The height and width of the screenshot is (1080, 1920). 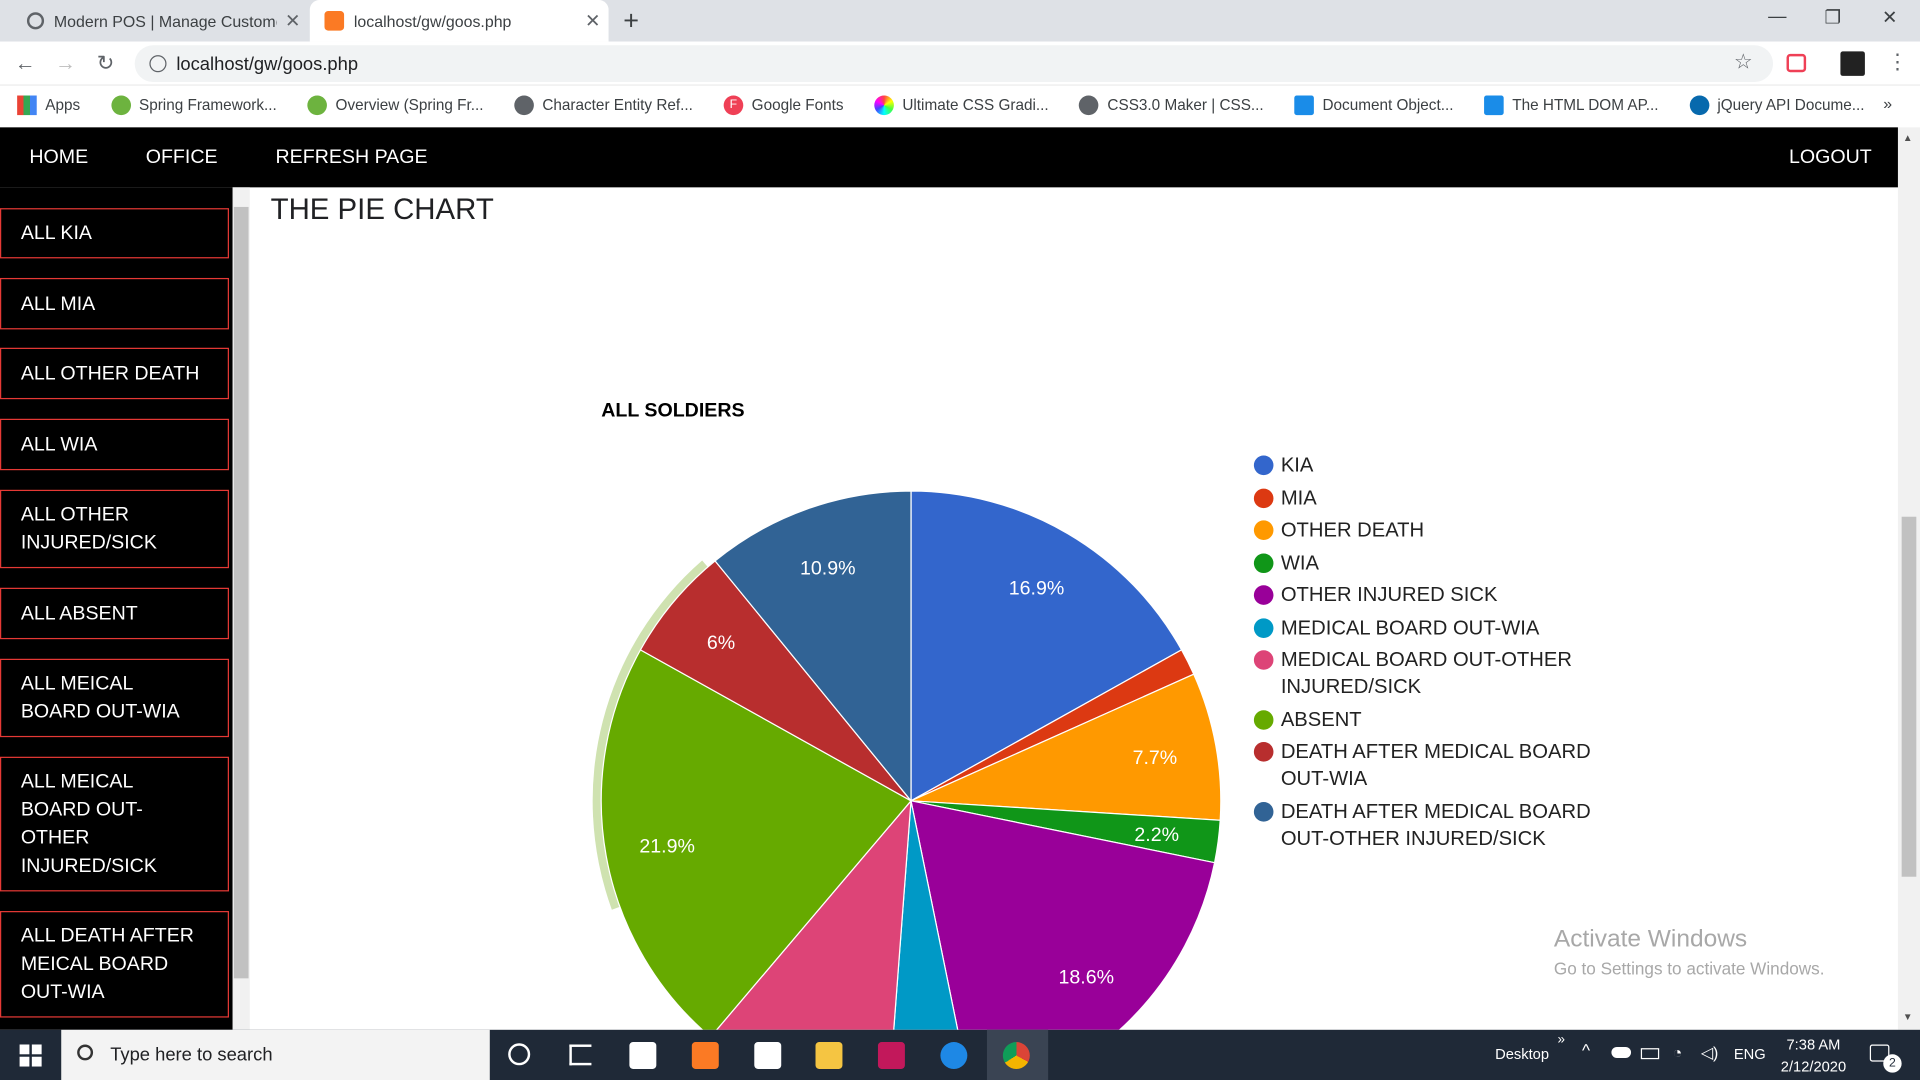 I want to click on sidebar-item-all-meical-board-out-wia: ALL MEICAL BOARD OUT-WIA, so click(x=114, y=698).